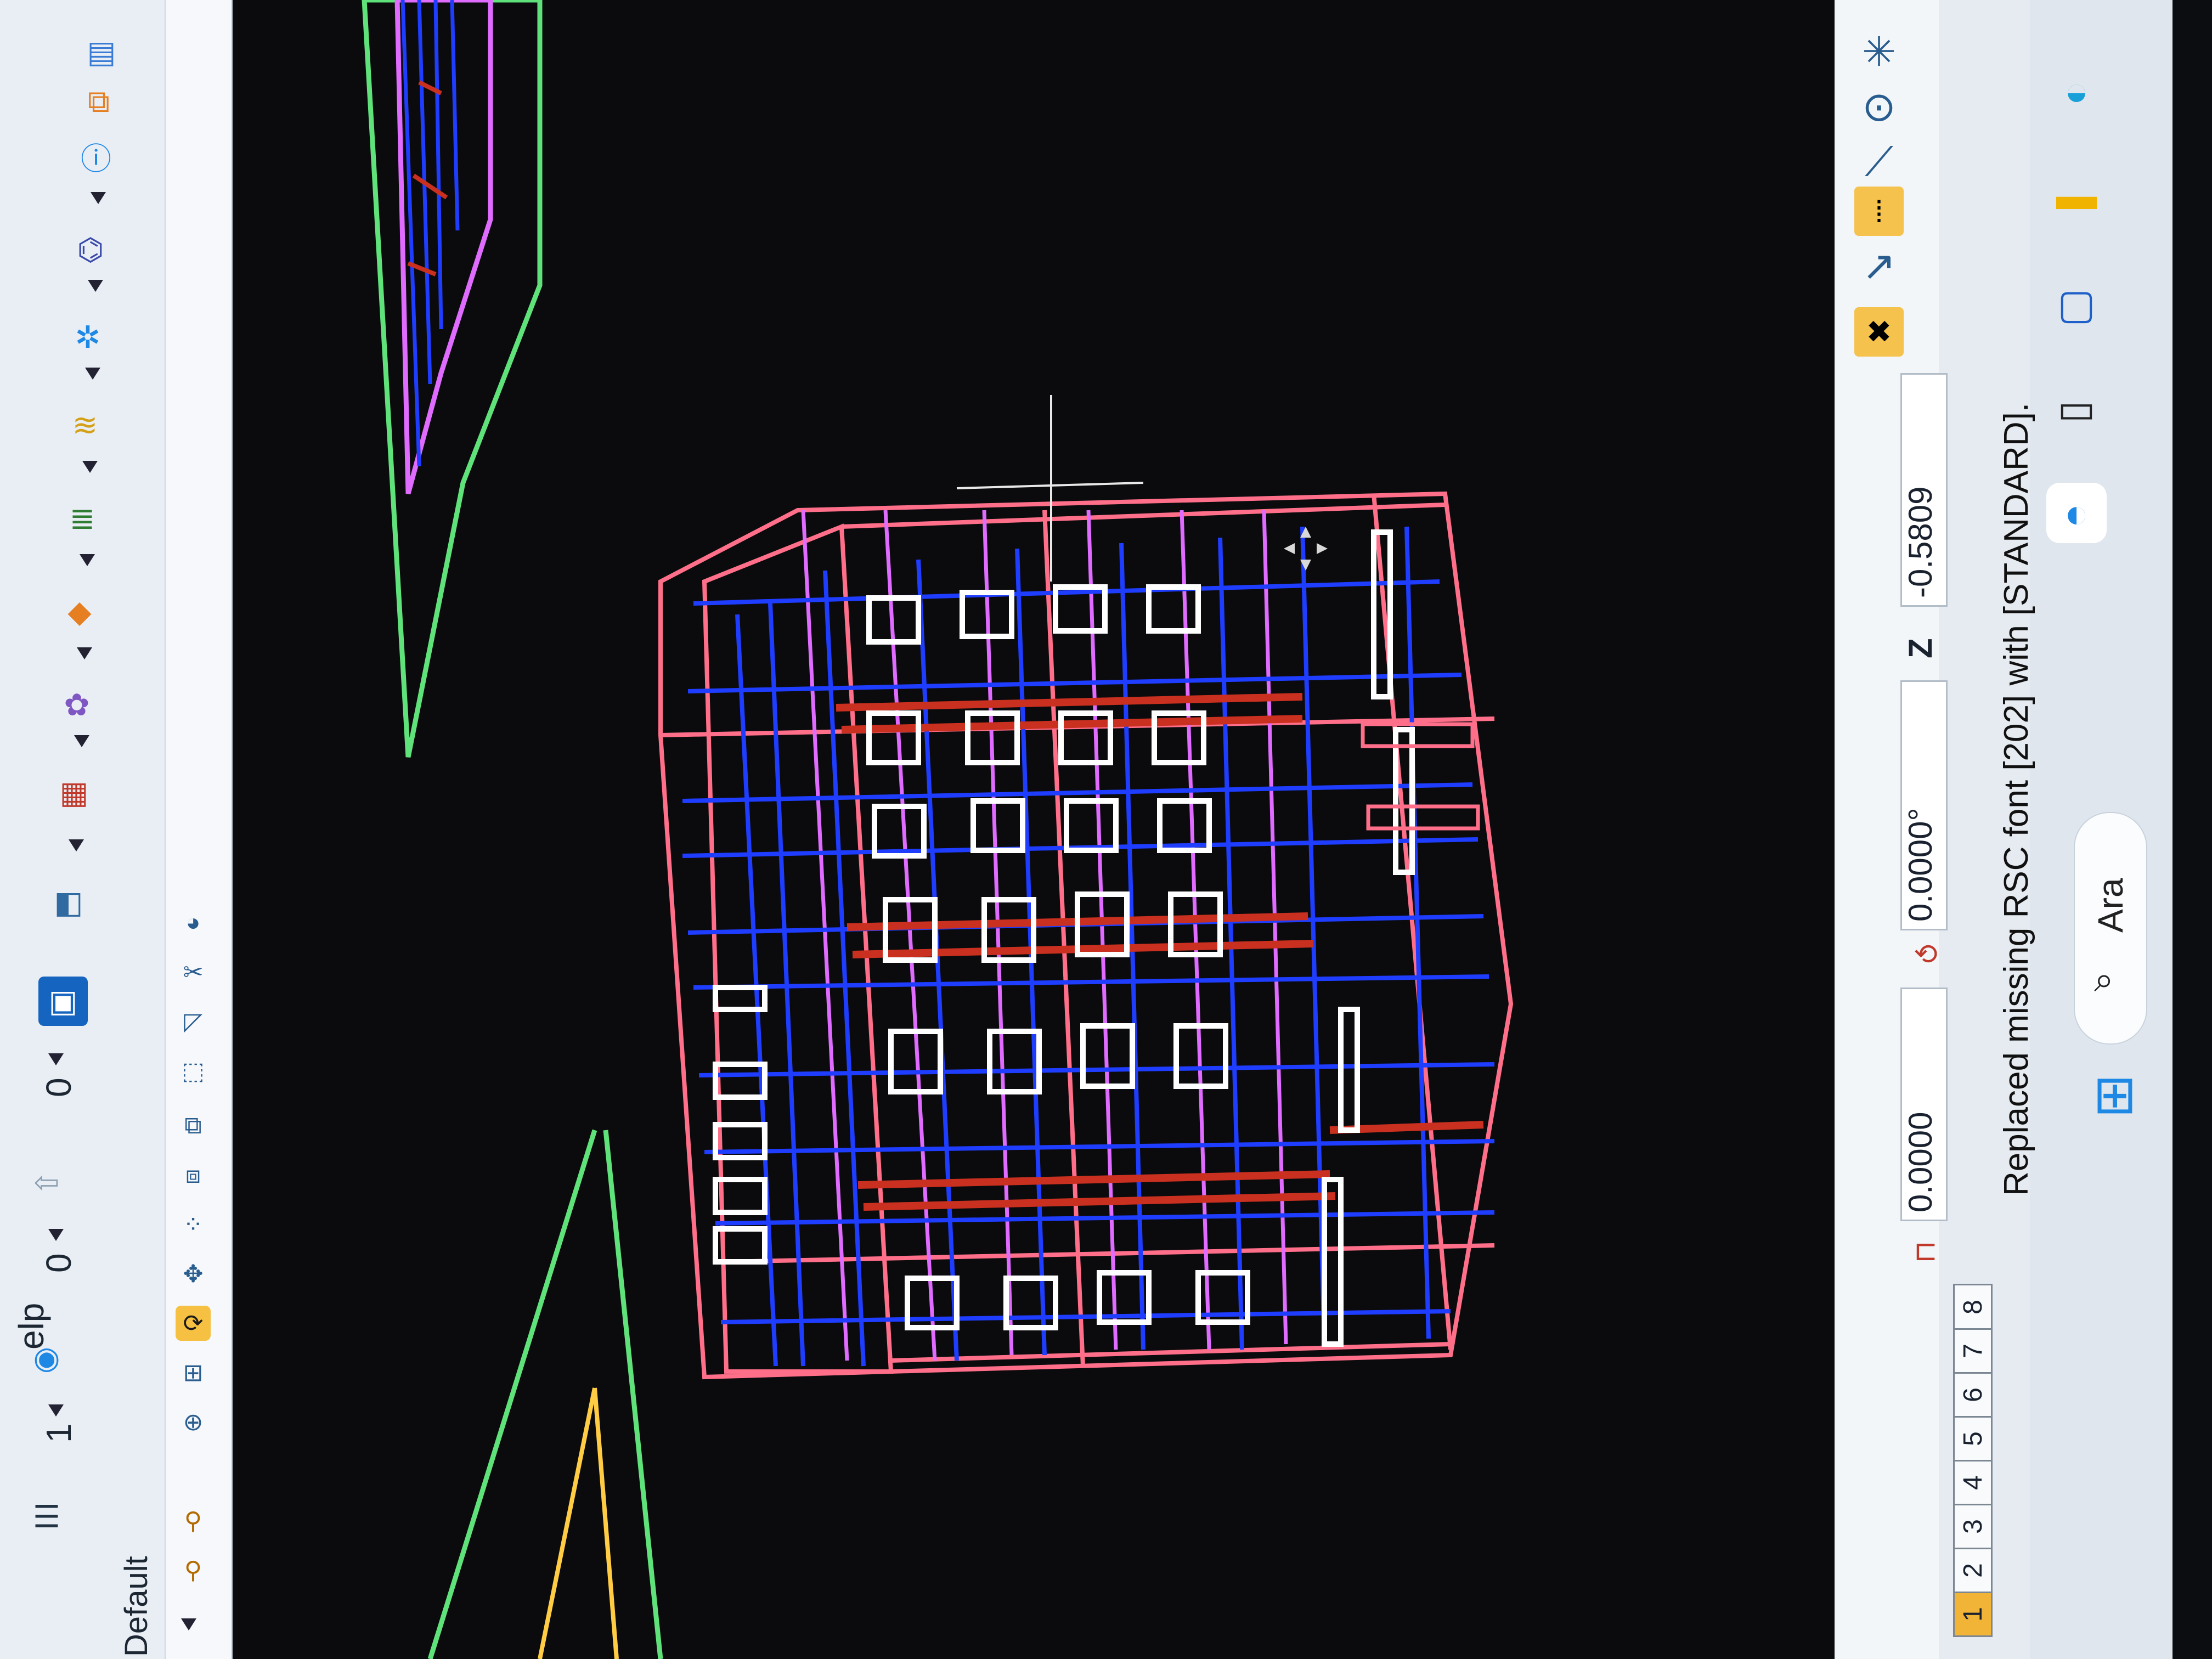 Image resolution: width=2212 pixels, height=1659 pixels. Describe the element at coordinates (1973, 1307) in the screenshot. I see `view-button-8: 8` at that location.